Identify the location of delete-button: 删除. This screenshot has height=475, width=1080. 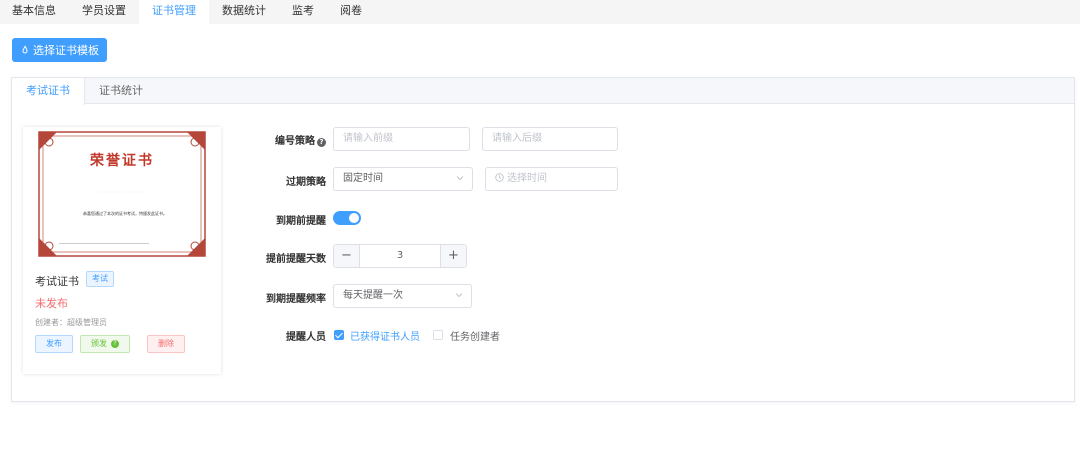
(166, 344).